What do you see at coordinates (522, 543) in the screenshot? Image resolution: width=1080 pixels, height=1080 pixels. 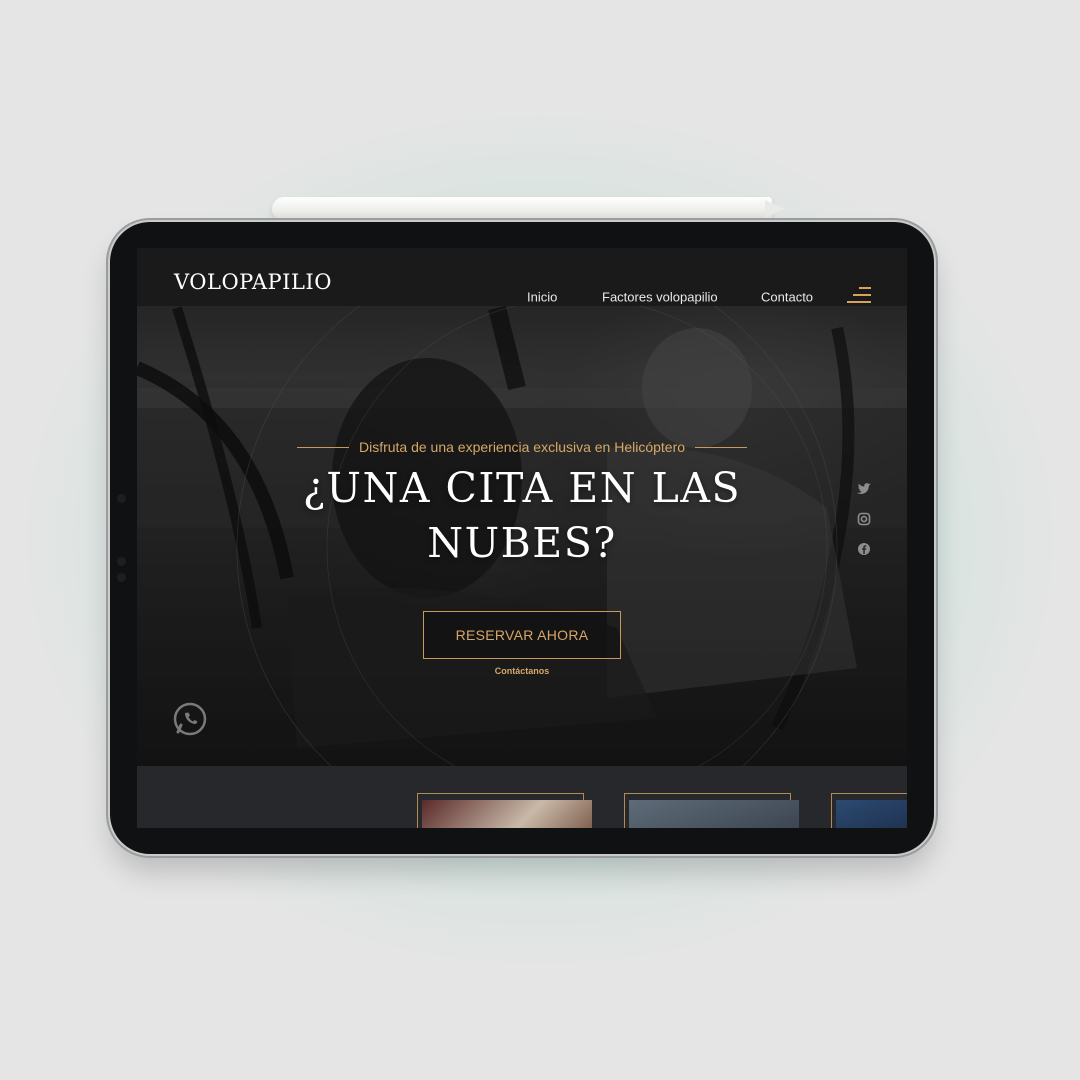 I see `hero-headline-line2: NUBES?` at bounding box center [522, 543].